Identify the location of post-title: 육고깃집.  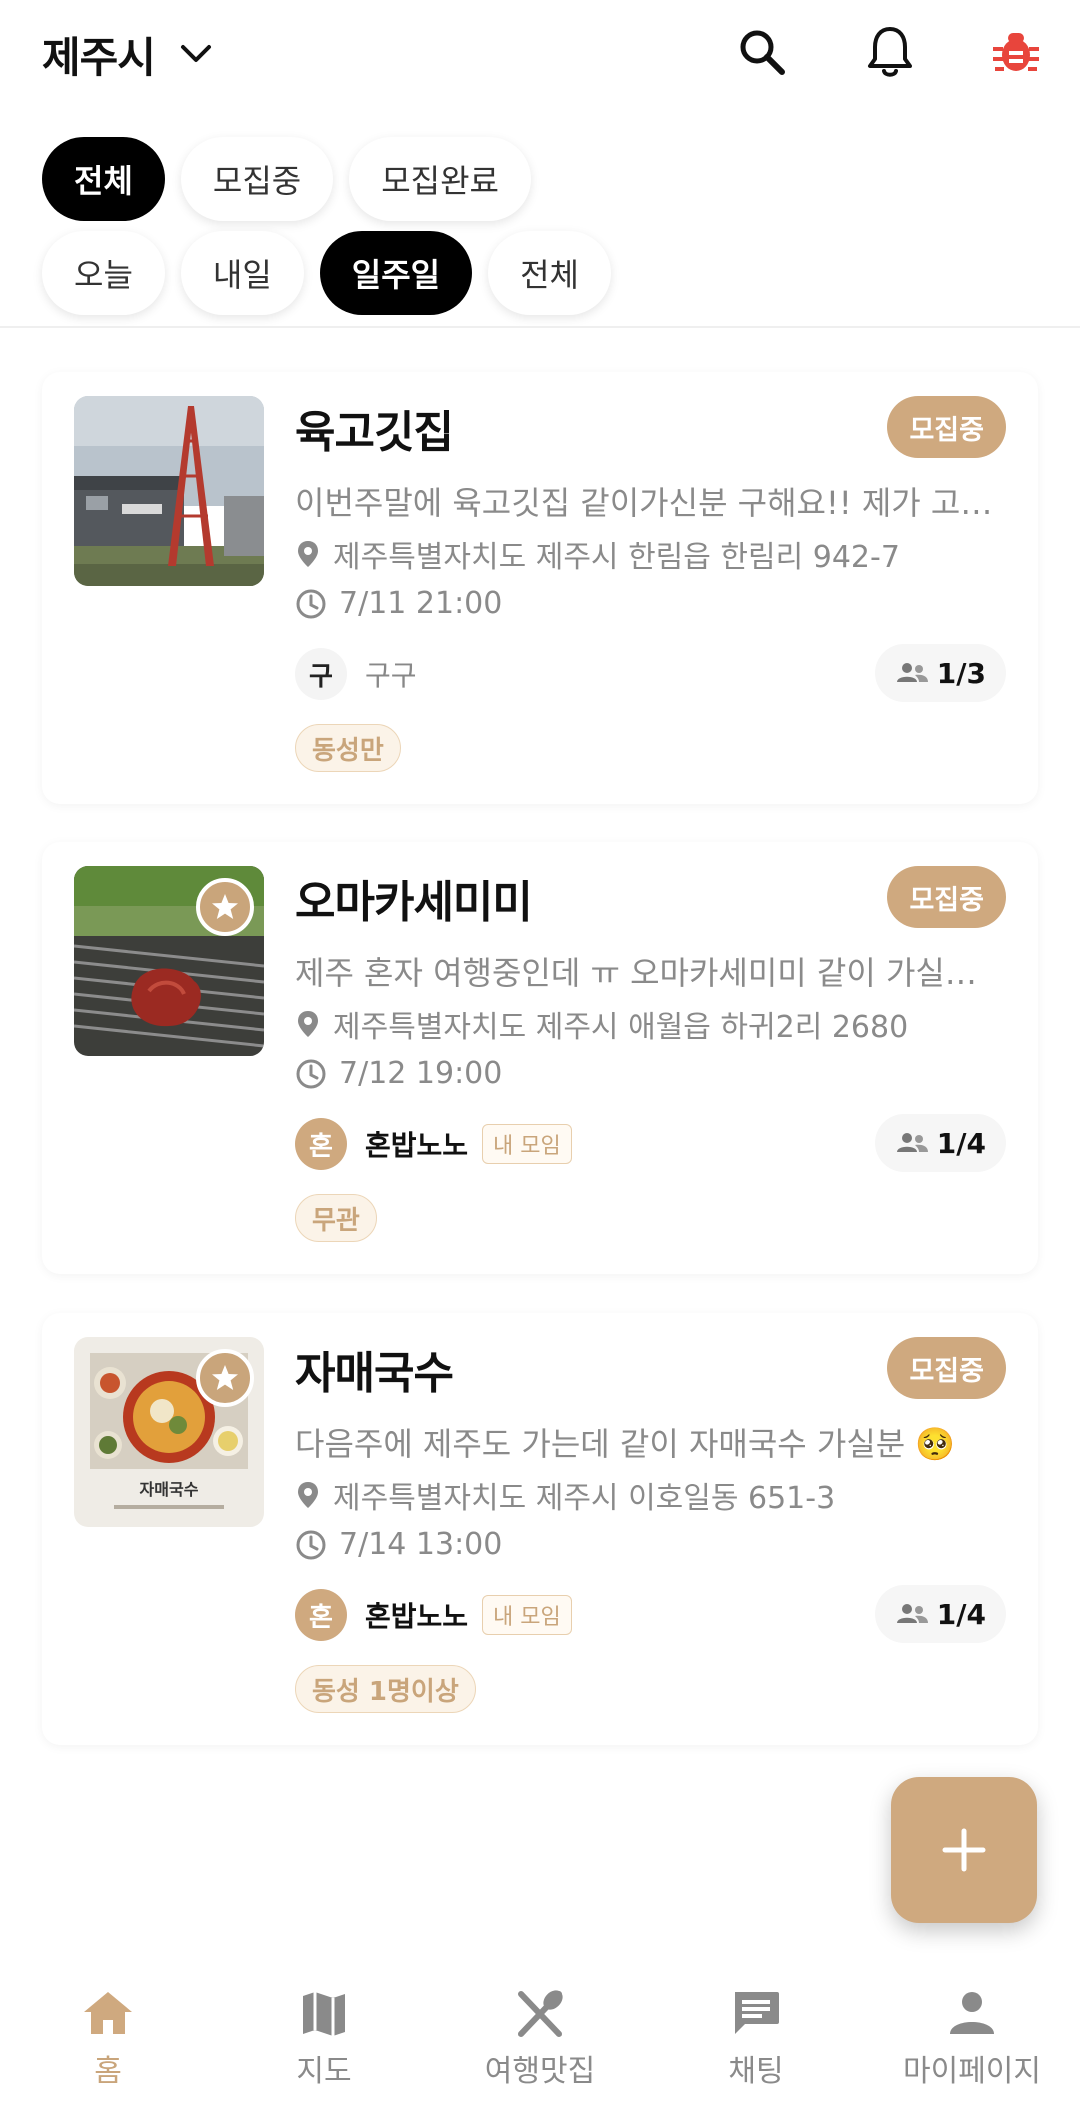
(374, 432).